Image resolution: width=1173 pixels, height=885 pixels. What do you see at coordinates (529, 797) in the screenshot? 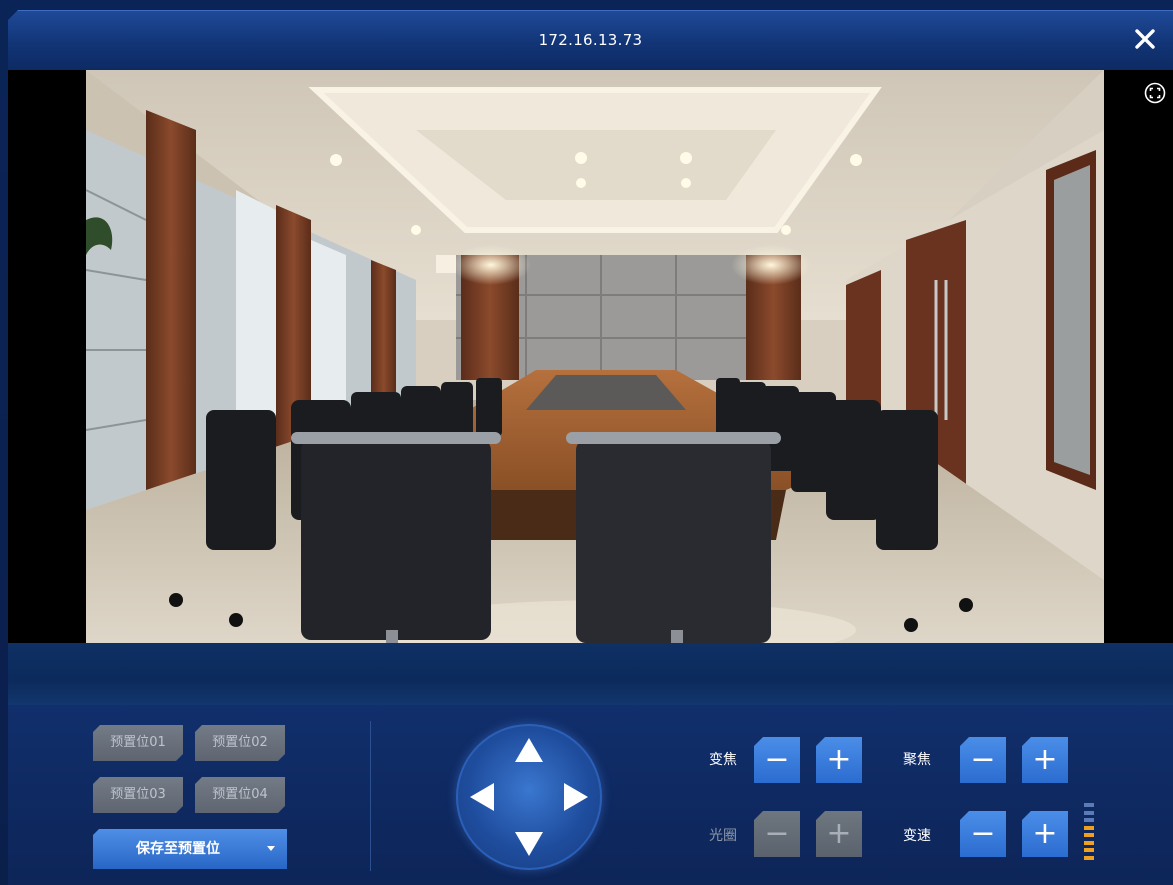
I see `ptz-direction-pad` at bounding box center [529, 797].